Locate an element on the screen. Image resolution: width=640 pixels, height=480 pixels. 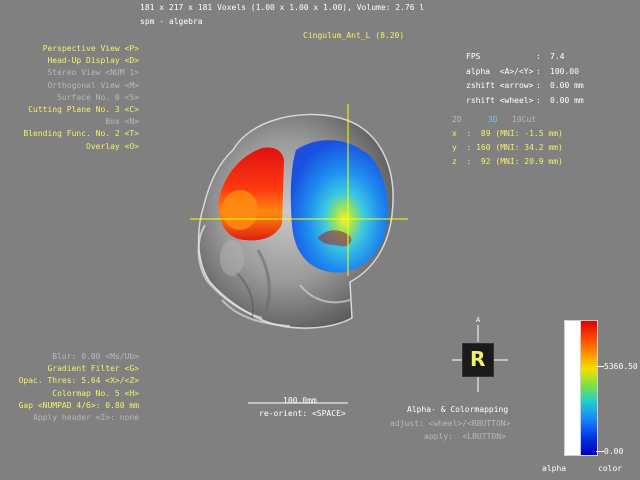
menu-overlay: Overlay <O> is located at coordinates (81, 147).